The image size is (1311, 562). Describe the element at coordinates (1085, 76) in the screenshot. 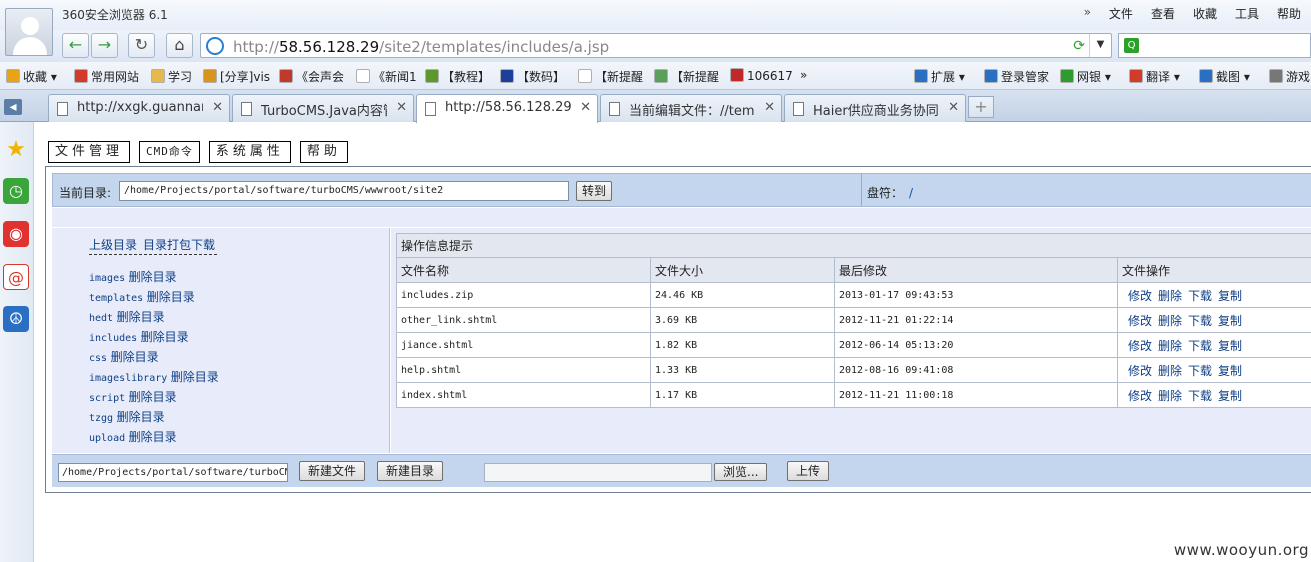

I see `favorite-item: 网银 ▾` at that location.